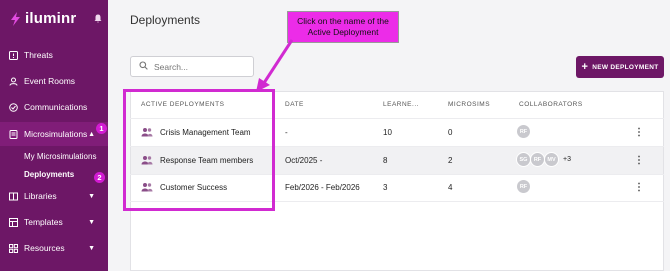  Describe the element at coordinates (585, 67) in the screenshot. I see `plus-icon: +` at that location.